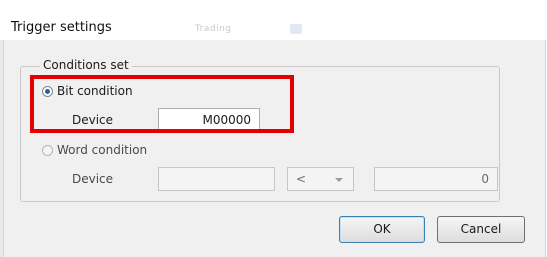  I want to click on operator-select: <, so click(320, 179).